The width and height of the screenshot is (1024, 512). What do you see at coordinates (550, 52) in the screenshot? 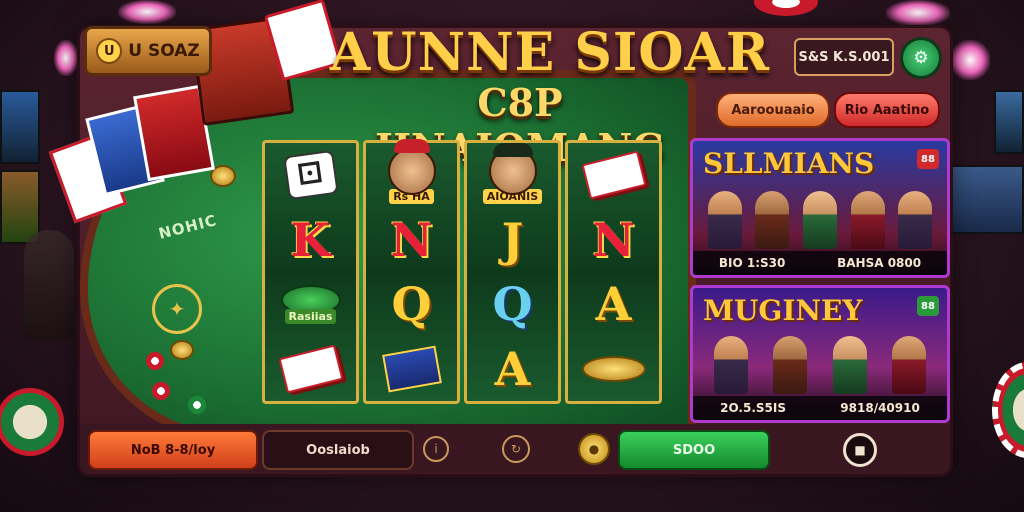
I see `game-title: AUNNE SIOAR` at bounding box center [550, 52].